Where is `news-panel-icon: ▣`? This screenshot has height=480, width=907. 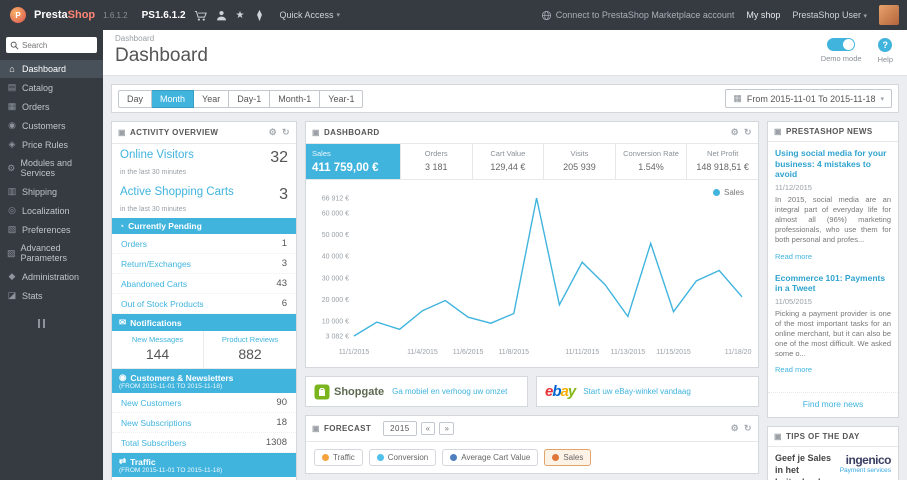 news-panel-icon: ▣ is located at coordinates (778, 131).